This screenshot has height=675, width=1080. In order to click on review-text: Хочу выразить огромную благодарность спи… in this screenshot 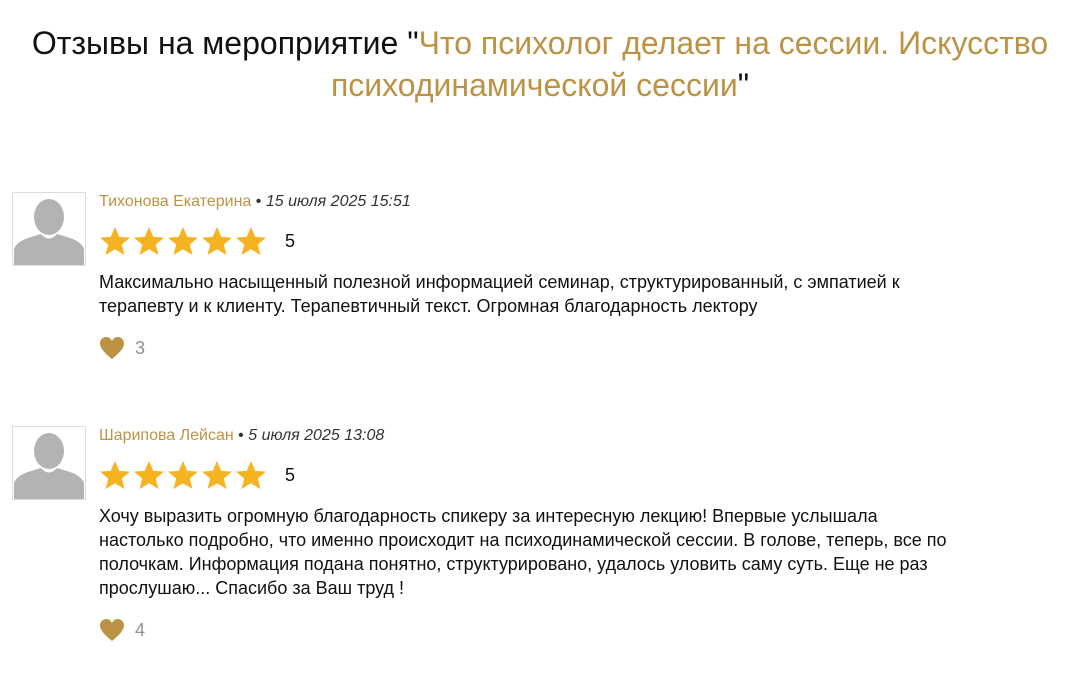, I will do `click(523, 552)`.